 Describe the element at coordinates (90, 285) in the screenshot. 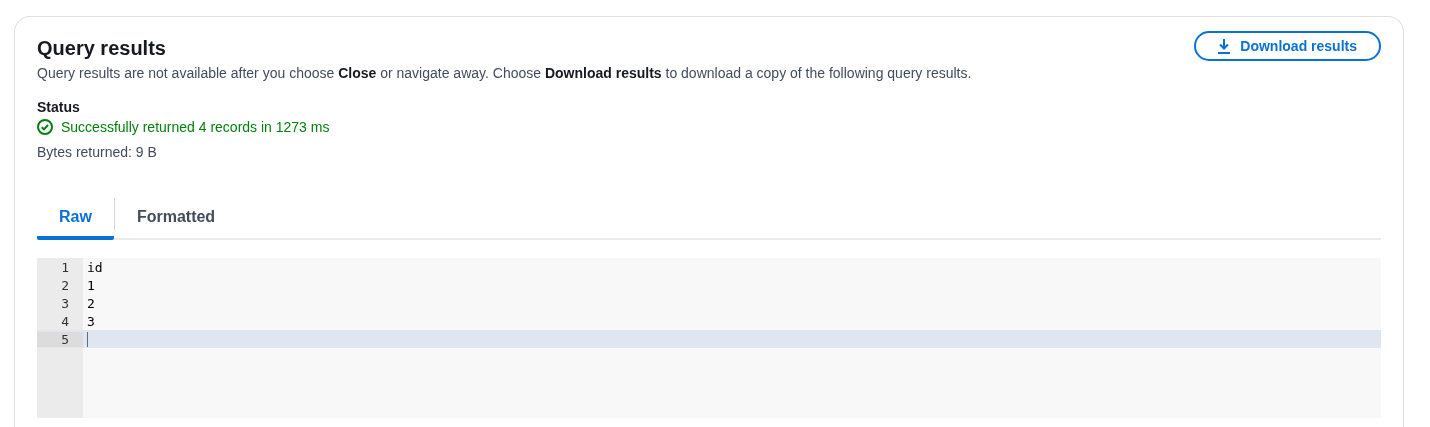

I see `code-text: 1` at that location.